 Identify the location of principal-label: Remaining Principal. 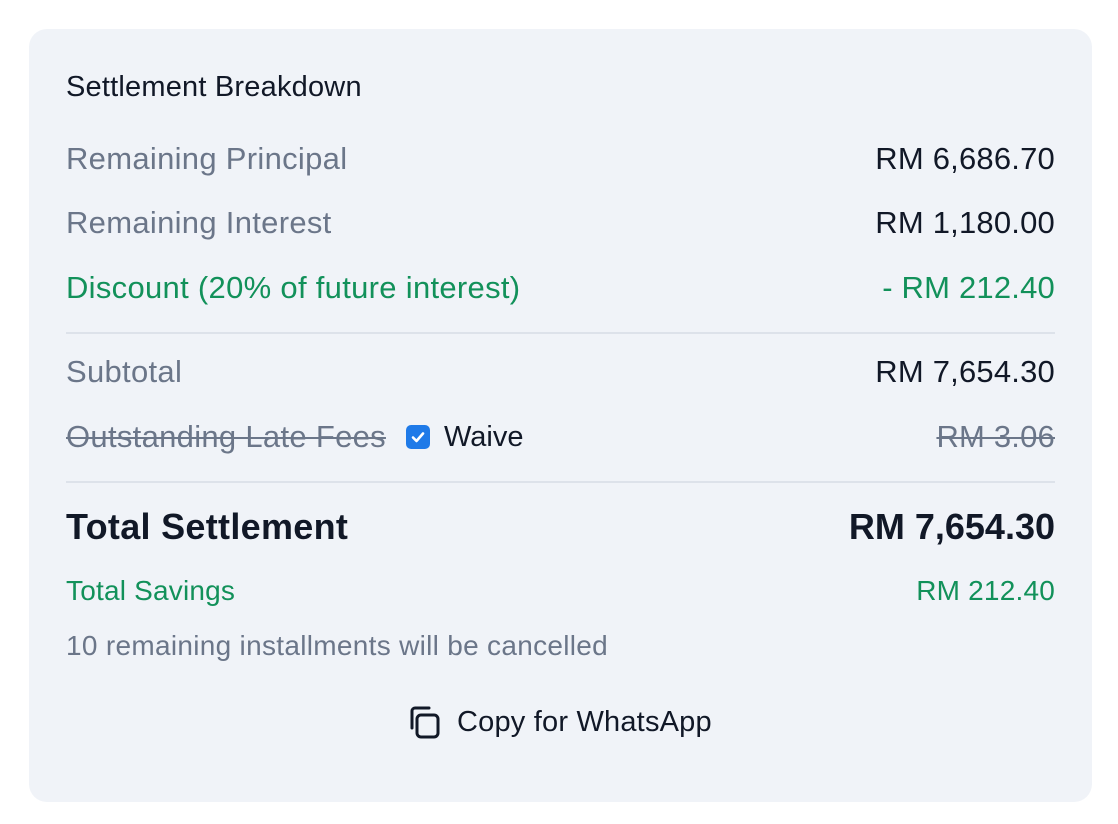
(207, 158).